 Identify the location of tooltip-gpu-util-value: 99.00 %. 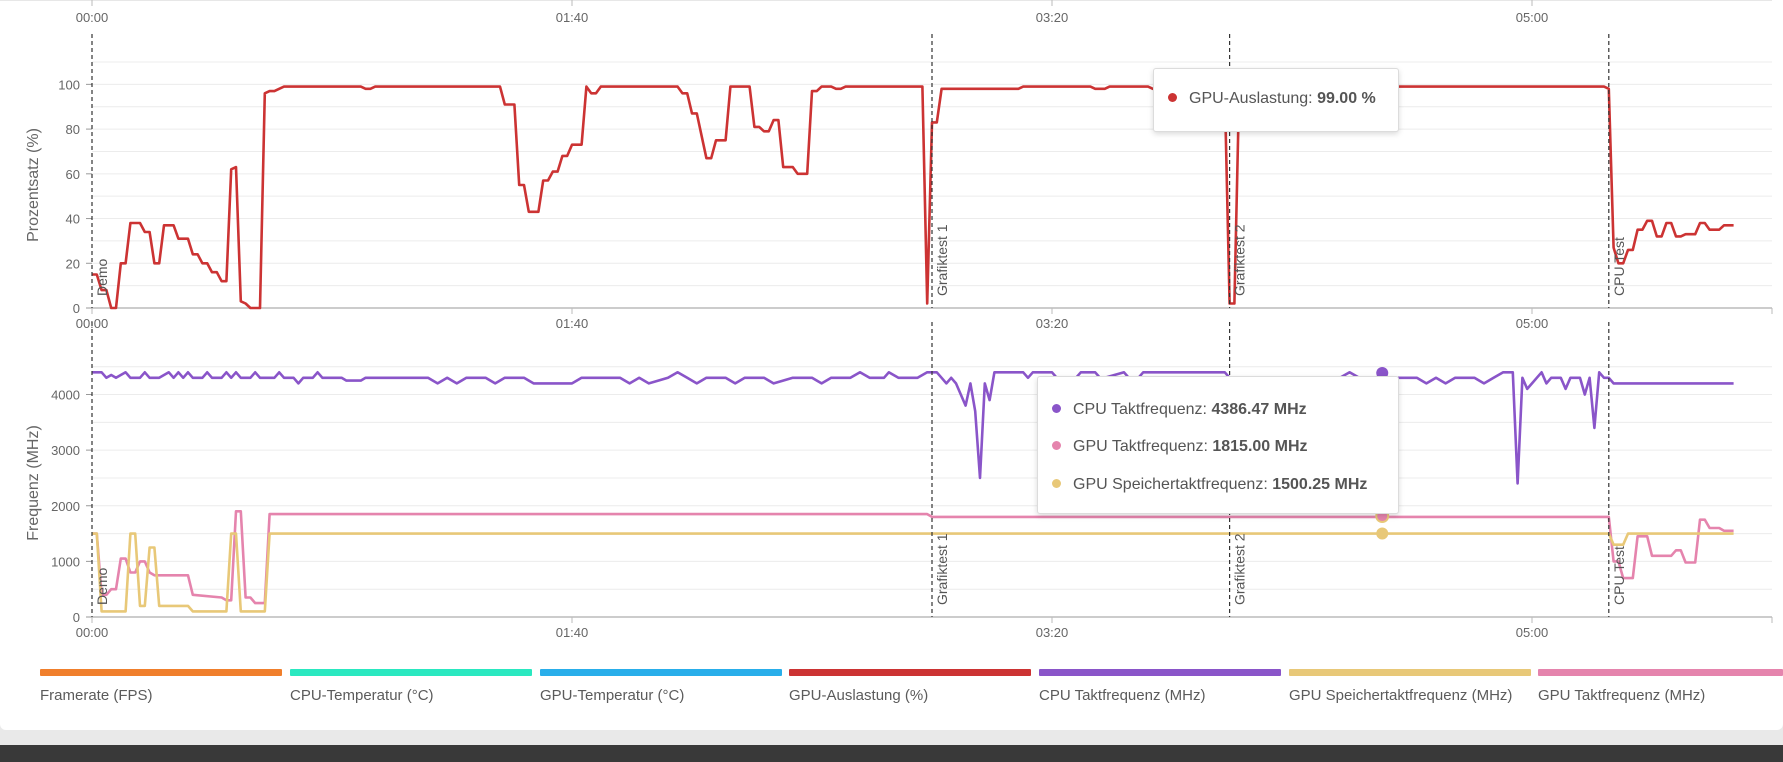
(1346, 98).